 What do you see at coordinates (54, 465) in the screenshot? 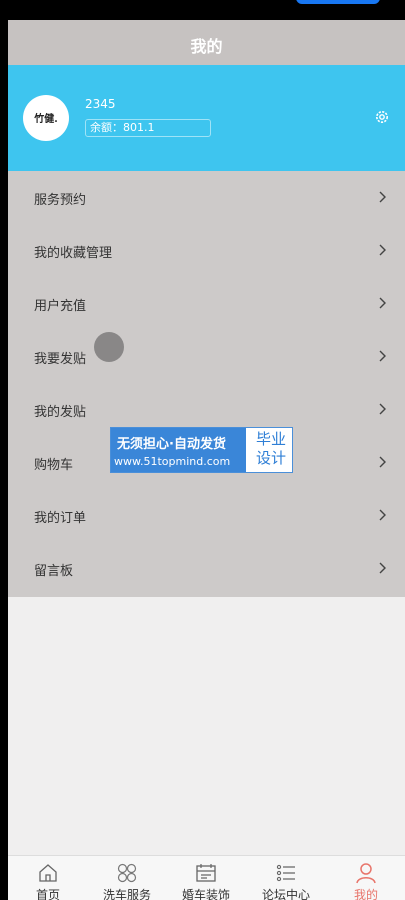
I see `menu-item-label: 购物车` at bounding box center [54, 465].